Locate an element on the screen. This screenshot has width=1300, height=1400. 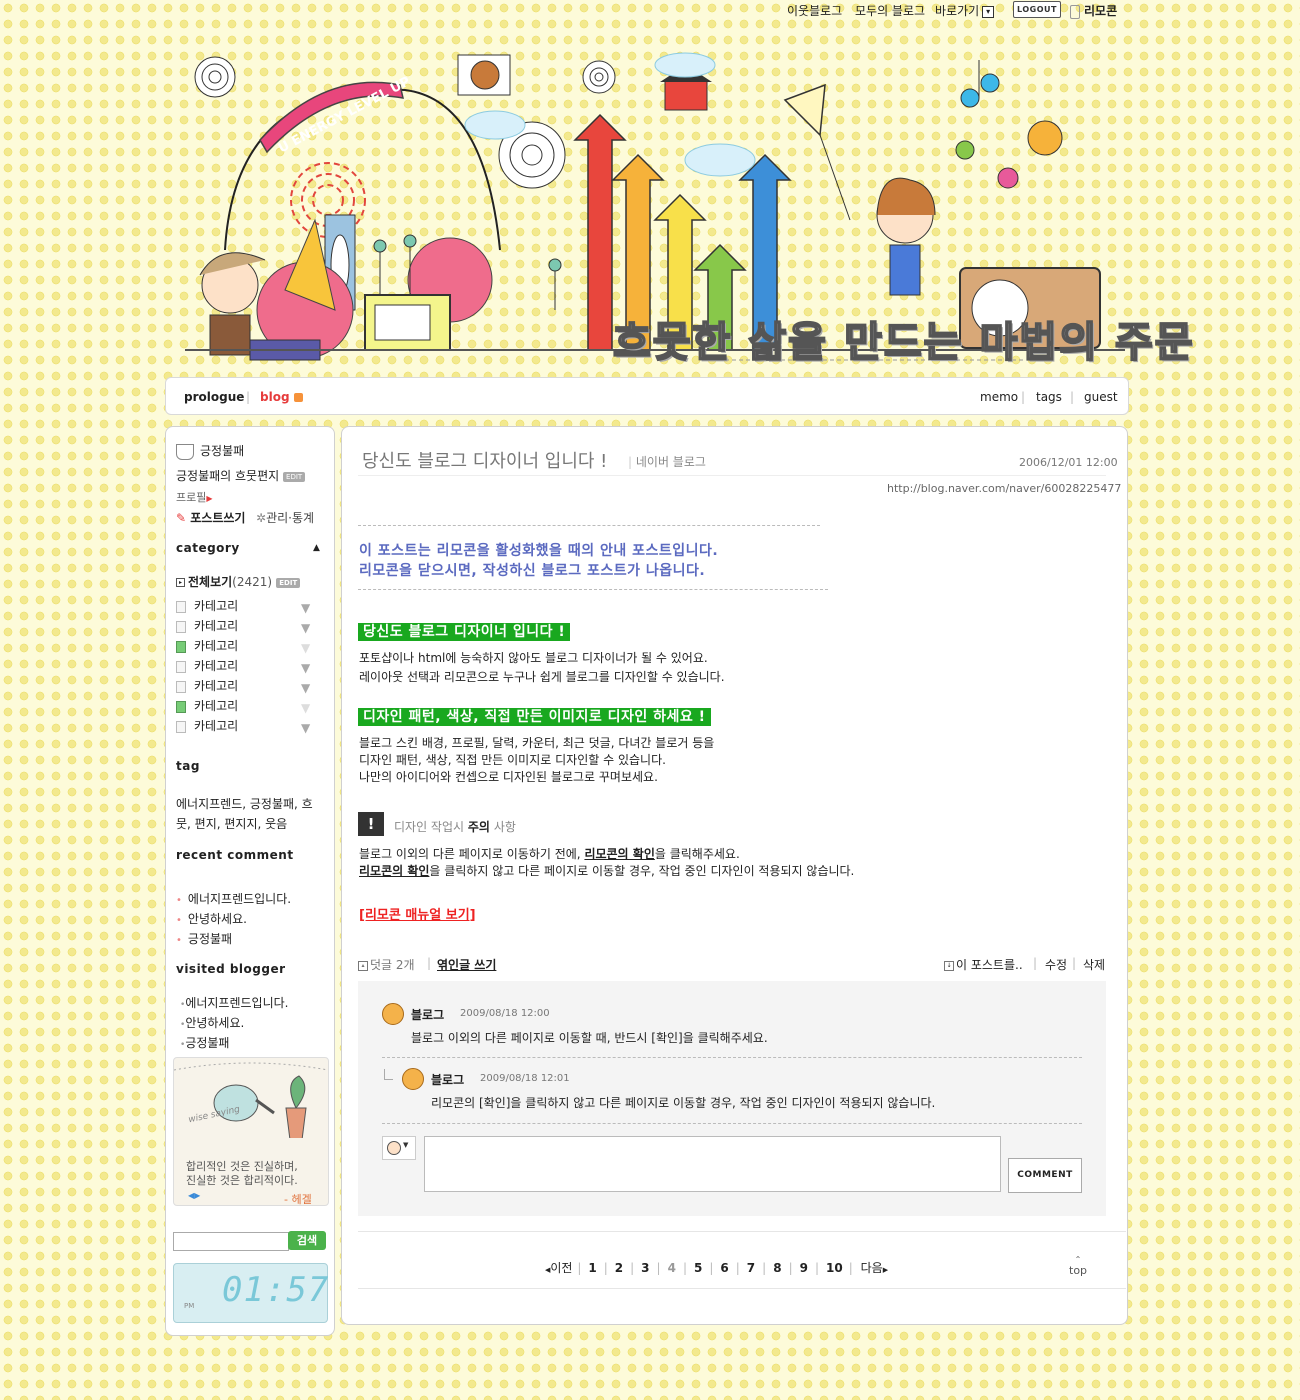
nav-tags: tags is located at coordinates (1049, 397).